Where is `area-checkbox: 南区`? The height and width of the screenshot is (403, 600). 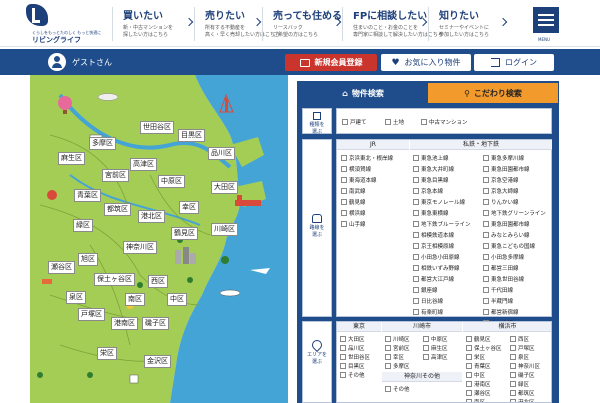 area-checkbox: 南区 is located at coordinates (475, 400).